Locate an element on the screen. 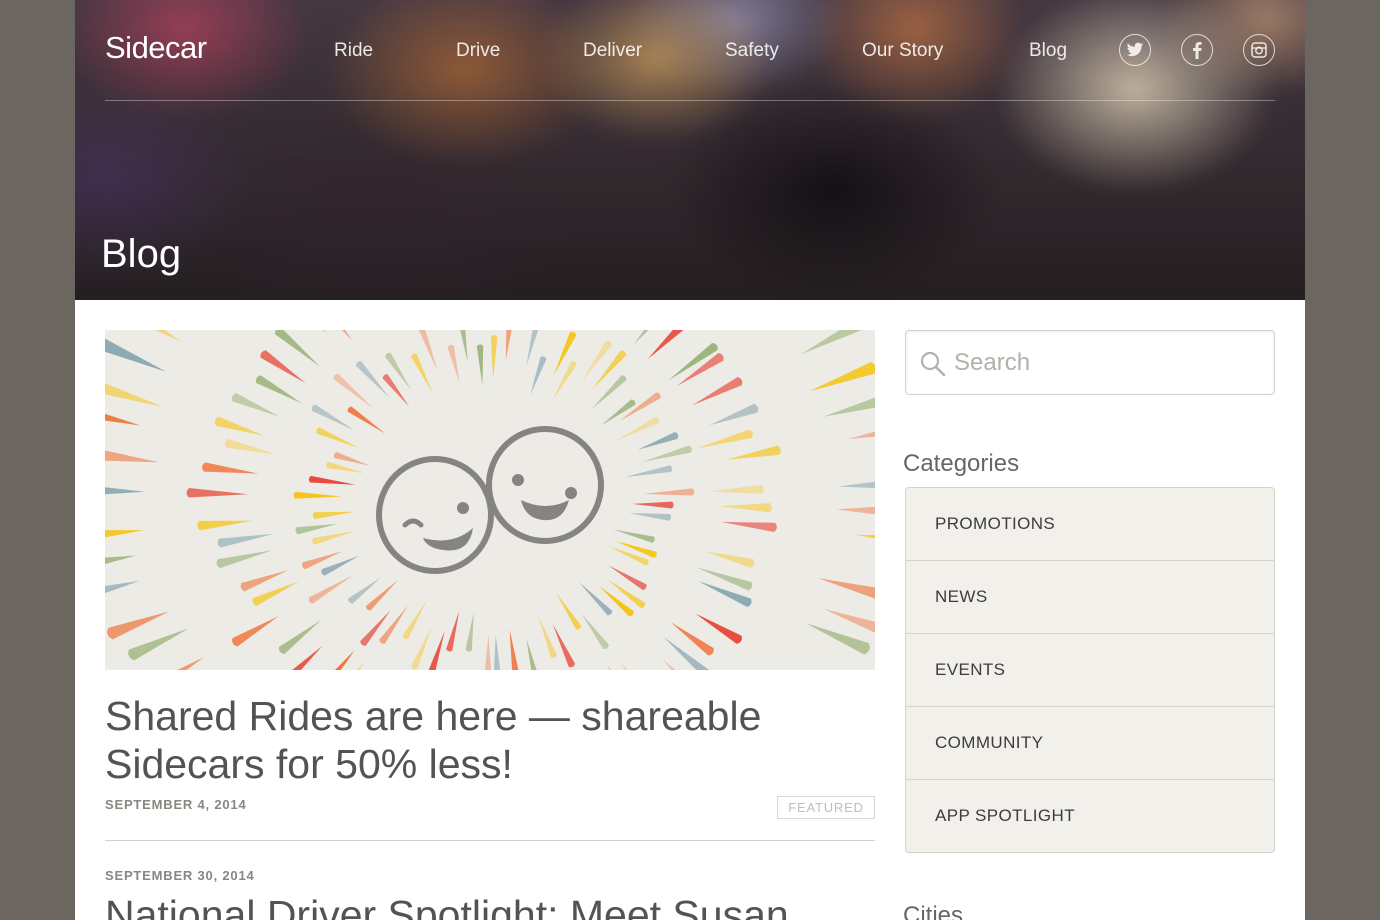  cities-heading: Cities is located at coordinates (933, 911).